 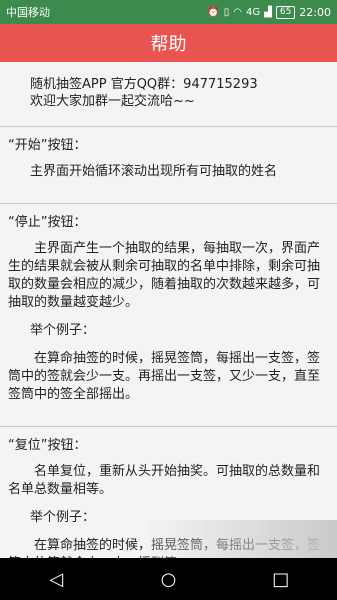 What do you see at coordinates (238, 12) in the screenshot?
I see `wifi-icon: ◠` at bounding box center [238, 12].